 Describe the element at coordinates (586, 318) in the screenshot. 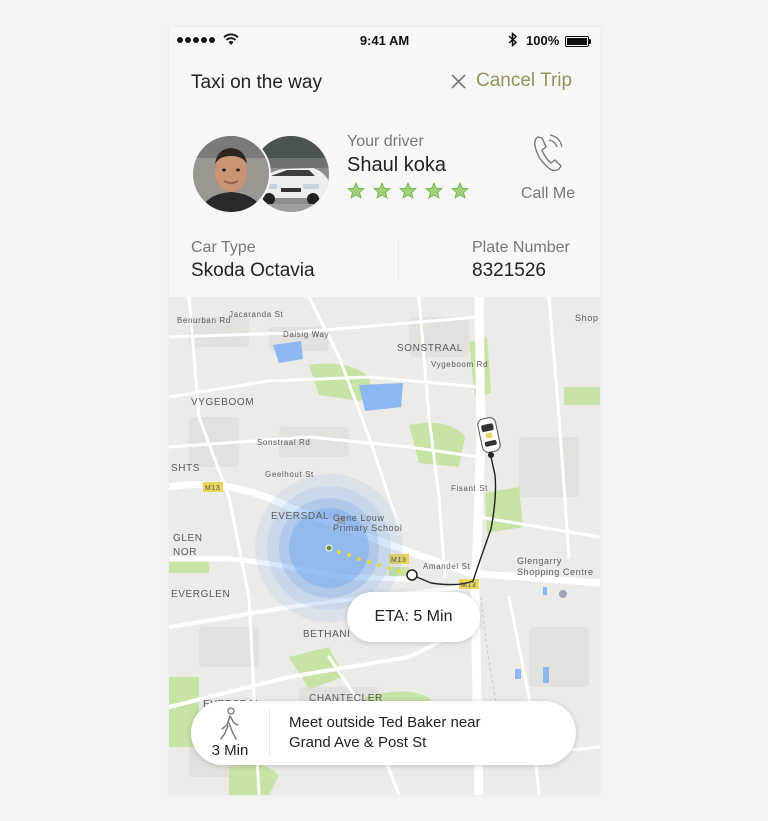

I see `map-label: Shop` at that location.